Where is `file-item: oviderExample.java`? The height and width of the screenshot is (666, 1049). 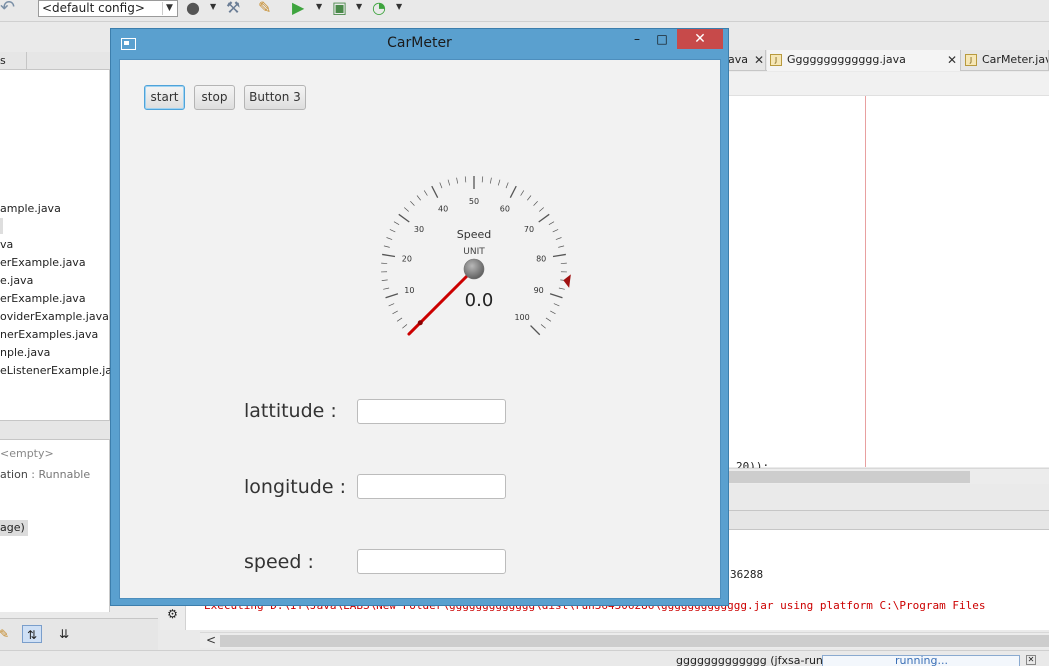 file-item: oviderExample.java is located at coordinates (54, 316).